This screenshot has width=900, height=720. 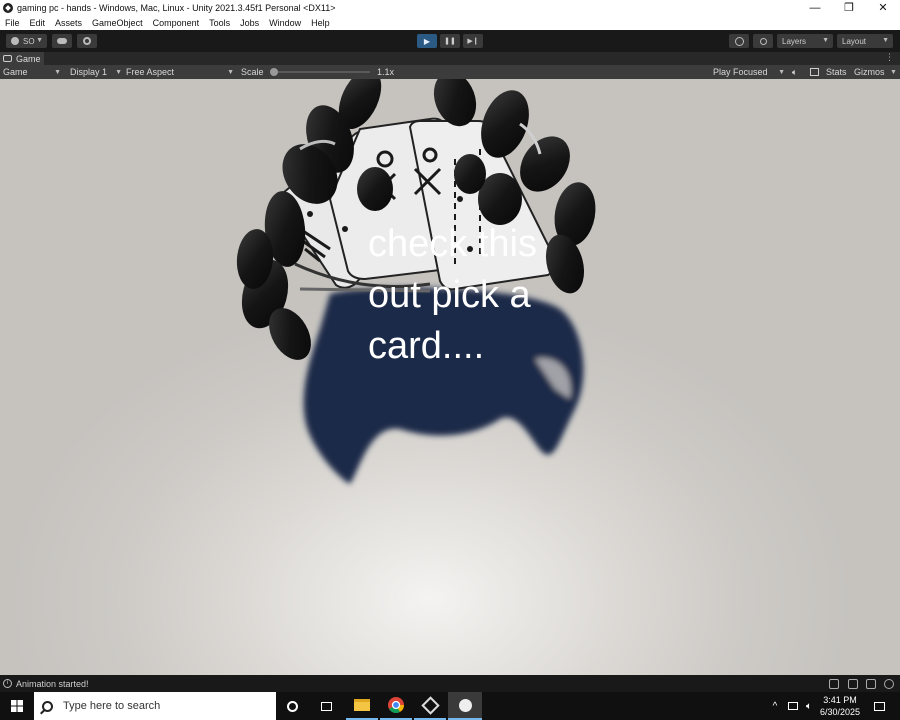 What do you see at coordinates (150, 72) in the screenshot?
I see `aspect-label: Free Aspect` at bounding box center [150, 72].